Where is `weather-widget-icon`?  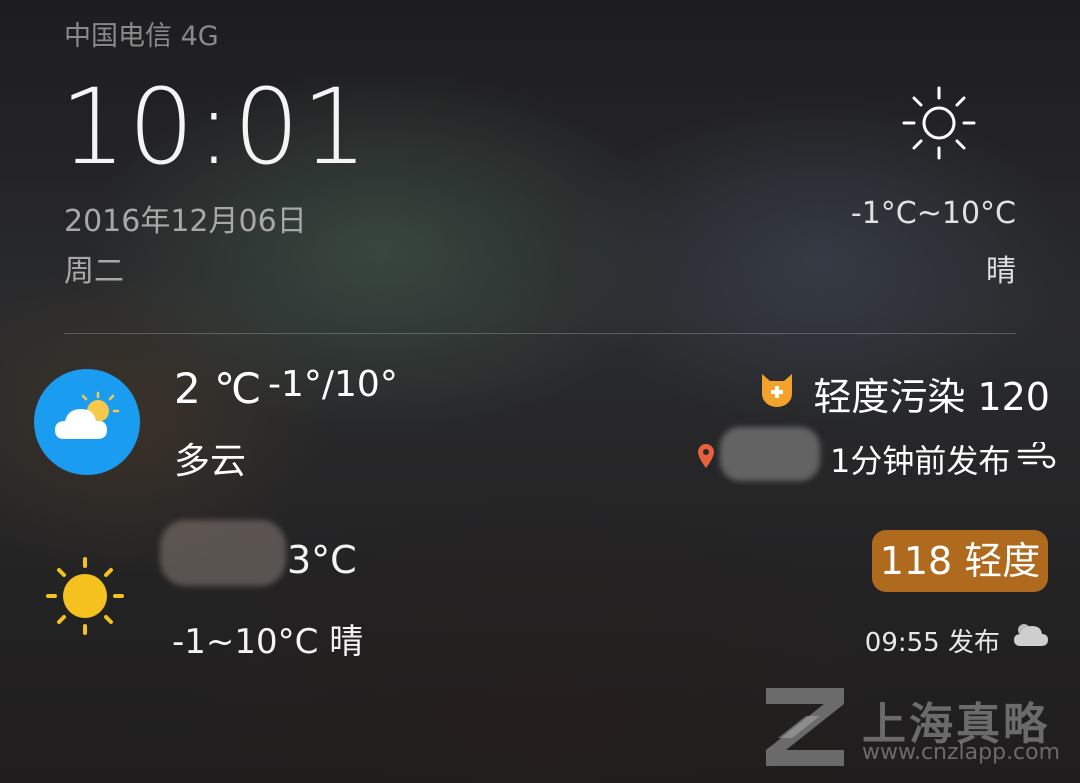
weather-widget-icon is located at coordinates (87, 422).